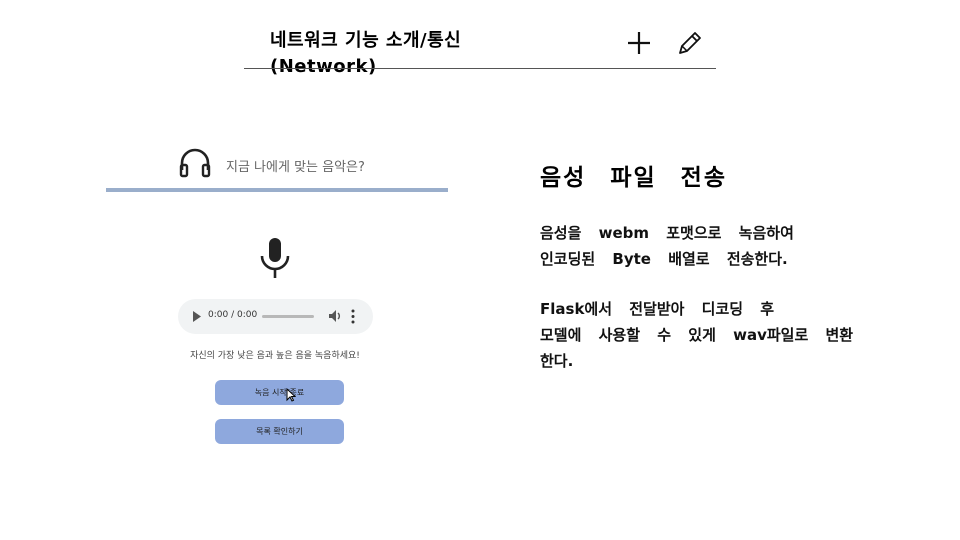 Image resolution: width=960 pixels, height=540 pixels. I want to click on record-toggle-button: 녹음 시작/종료, so click(279, 392).